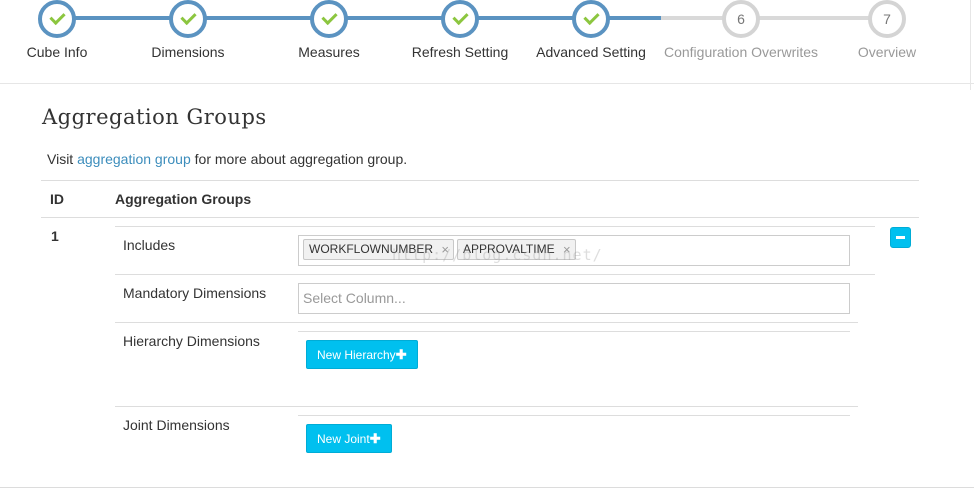 Image resolution: width=974 pixels, height=491 pixels. I want to click on table-top-rule, so click(480, 180).